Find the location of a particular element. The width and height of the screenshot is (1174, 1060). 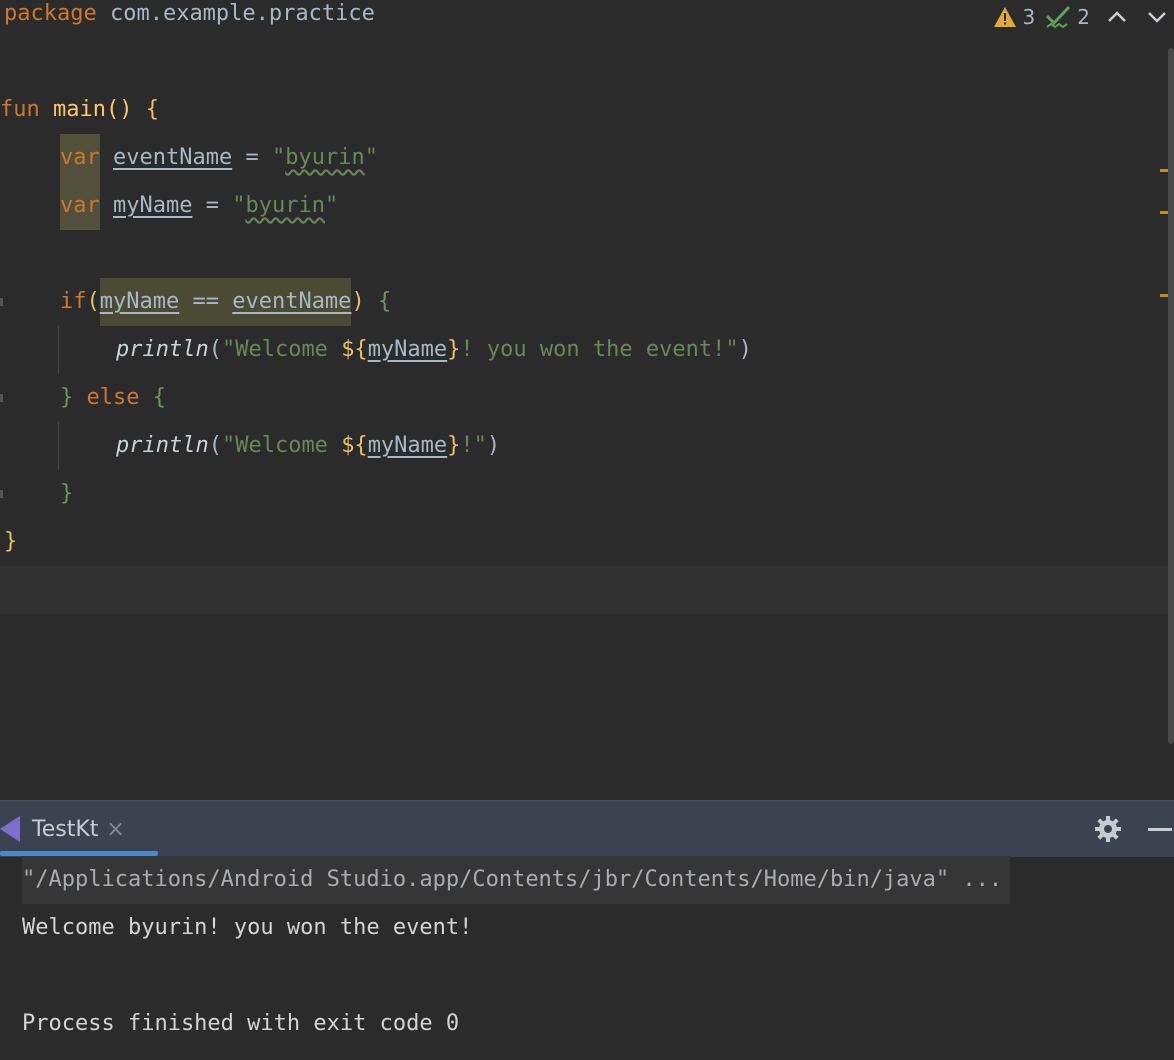

warnings-count: 3 is located at coordinates (1029, 17).